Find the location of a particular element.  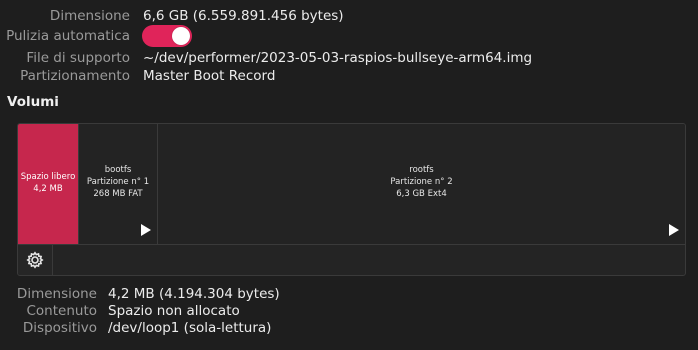

volume-device-value: /dev/loop1 (sola-lettura) is located at coordinates (190, 327).